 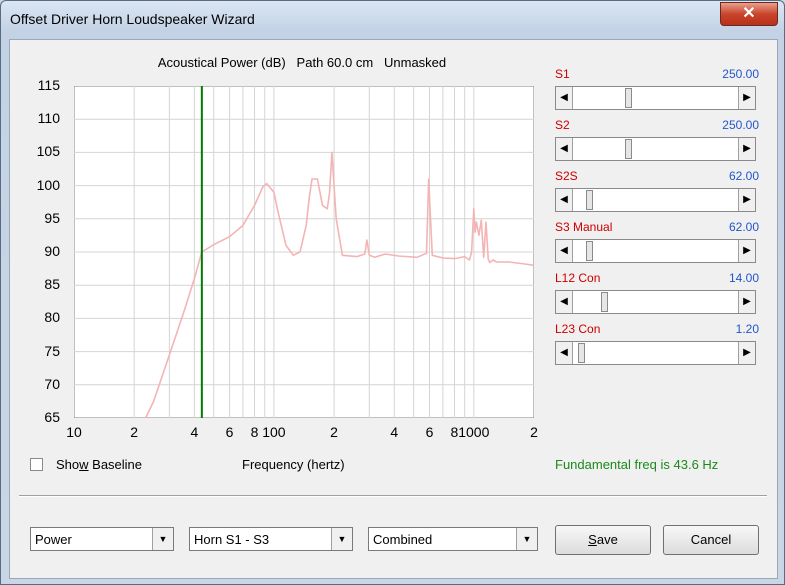 I want to click on plot-type-combo: Power ▼, so click(x=102, y=539).